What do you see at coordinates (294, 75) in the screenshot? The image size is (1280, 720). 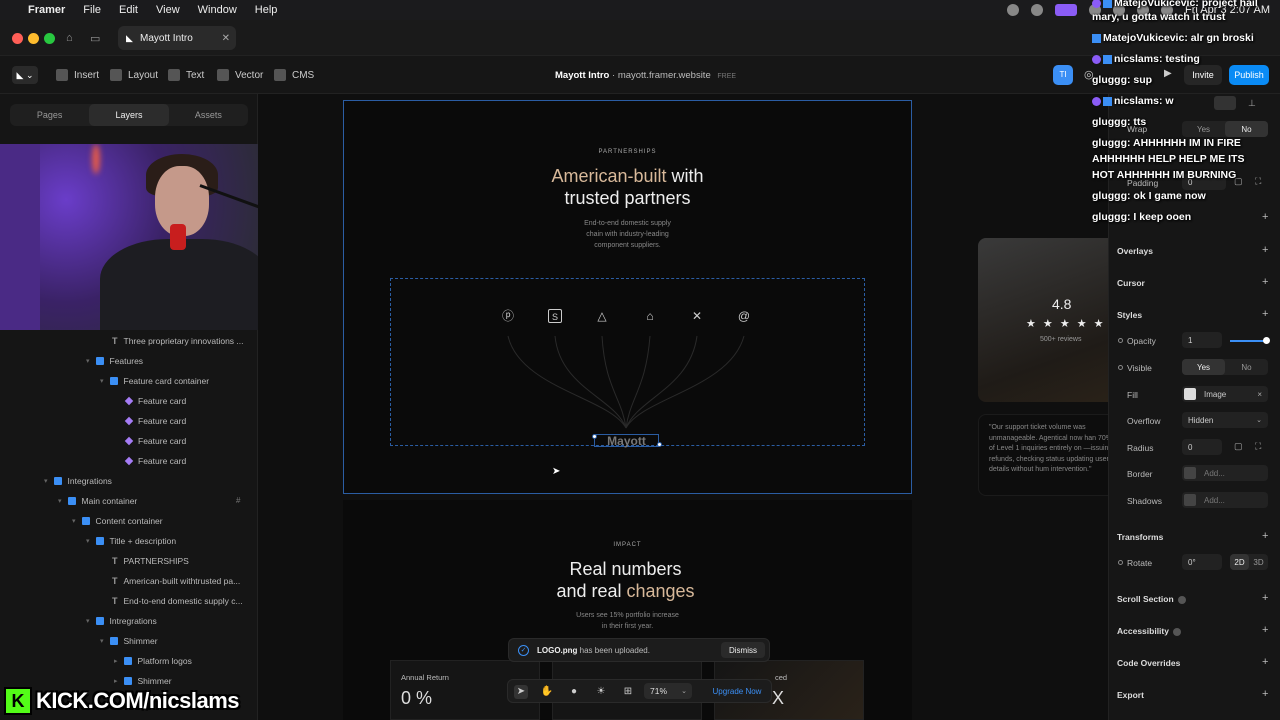 I see `cms-button: CMS` at bounding box center [294, 75].